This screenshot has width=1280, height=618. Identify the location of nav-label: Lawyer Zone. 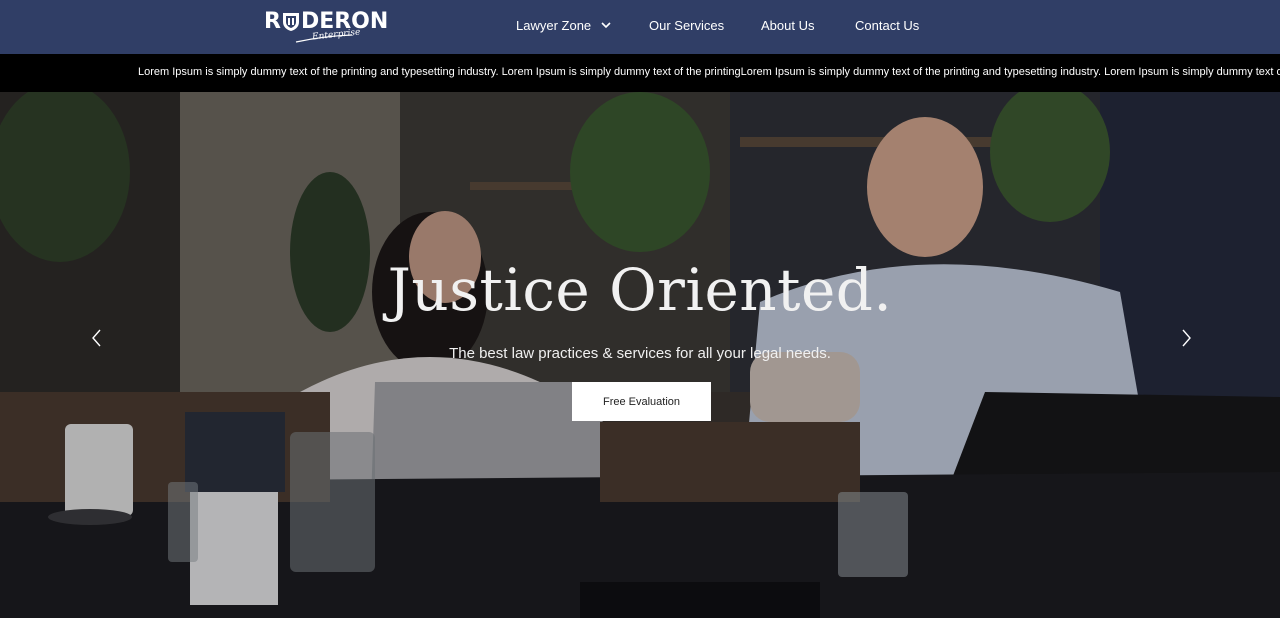
(554, 25).